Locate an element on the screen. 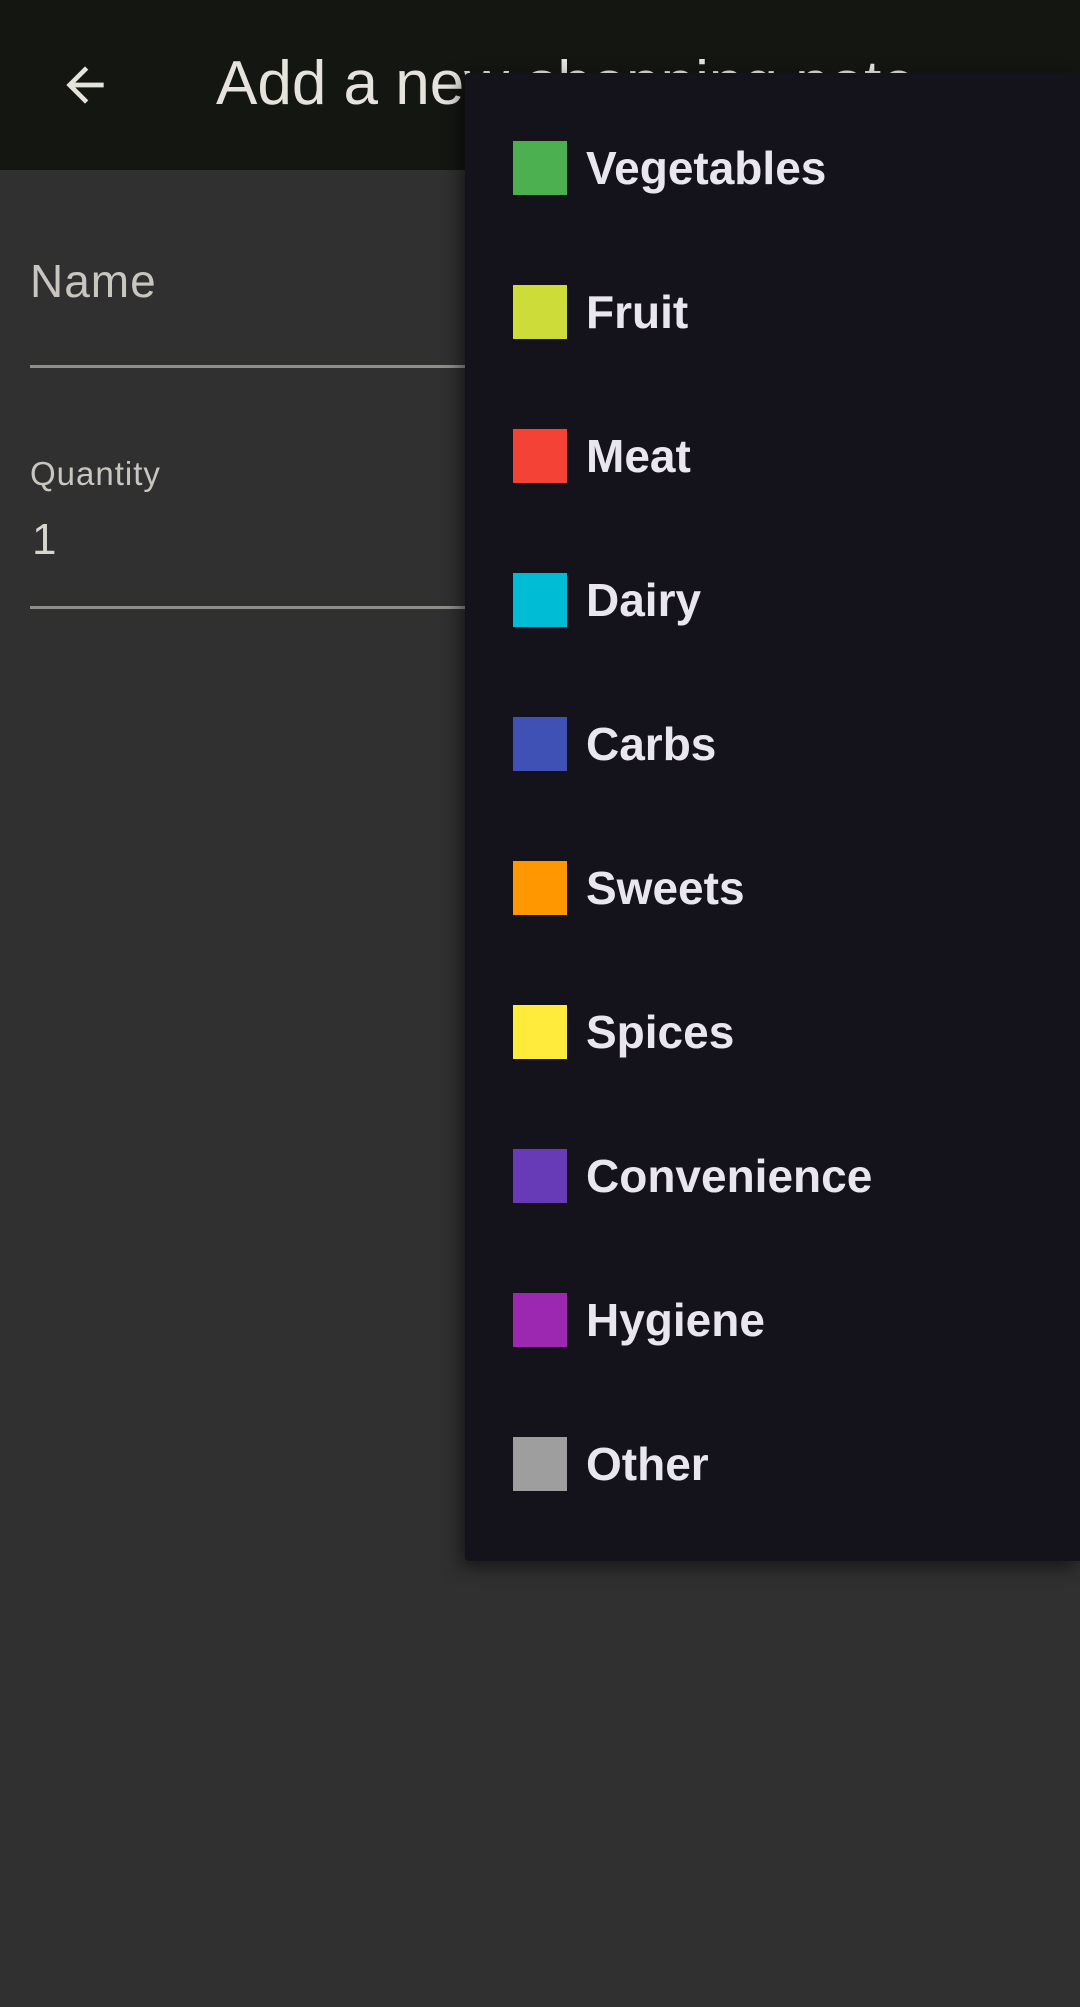 This screenshot has width=1080, height=2007. arrow-left-icon is located at coordinates (85, 85).